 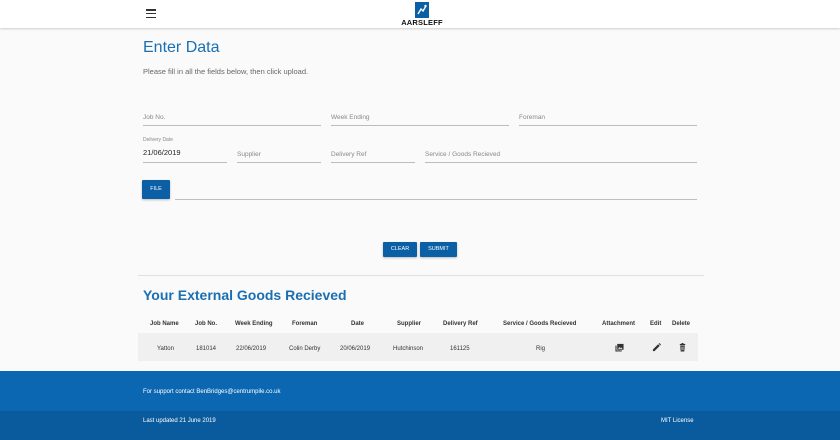 I want to click on delivery-date-label: Delivery Date, so click(x=158, y=140).